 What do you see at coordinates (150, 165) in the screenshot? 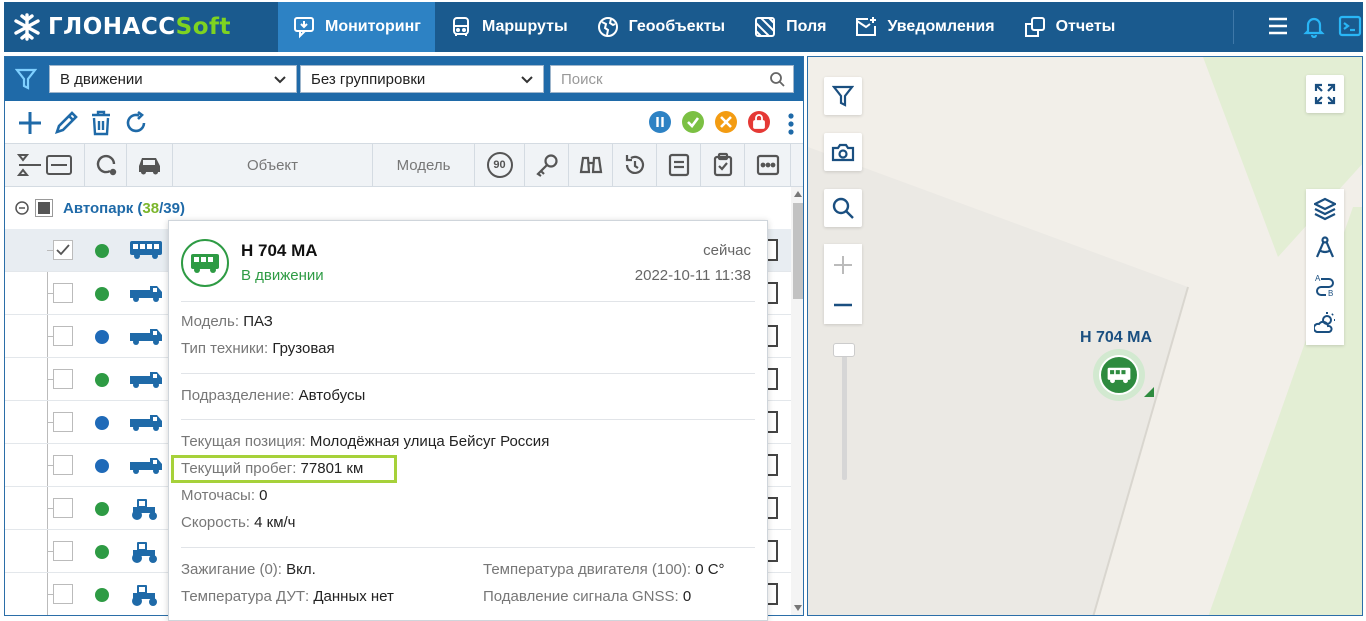
I see `vehicle-type-col` at bounding box center [150, 165].